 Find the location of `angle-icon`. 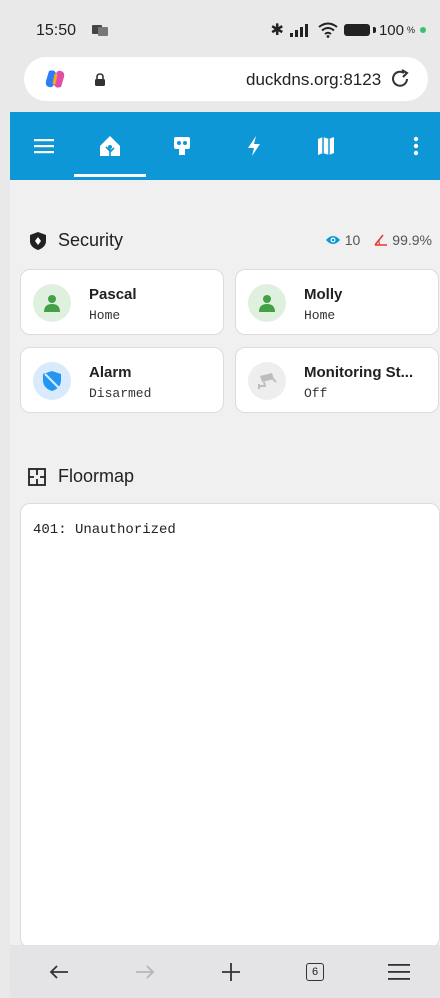

angle-icon is located at coordinates (381, 240).